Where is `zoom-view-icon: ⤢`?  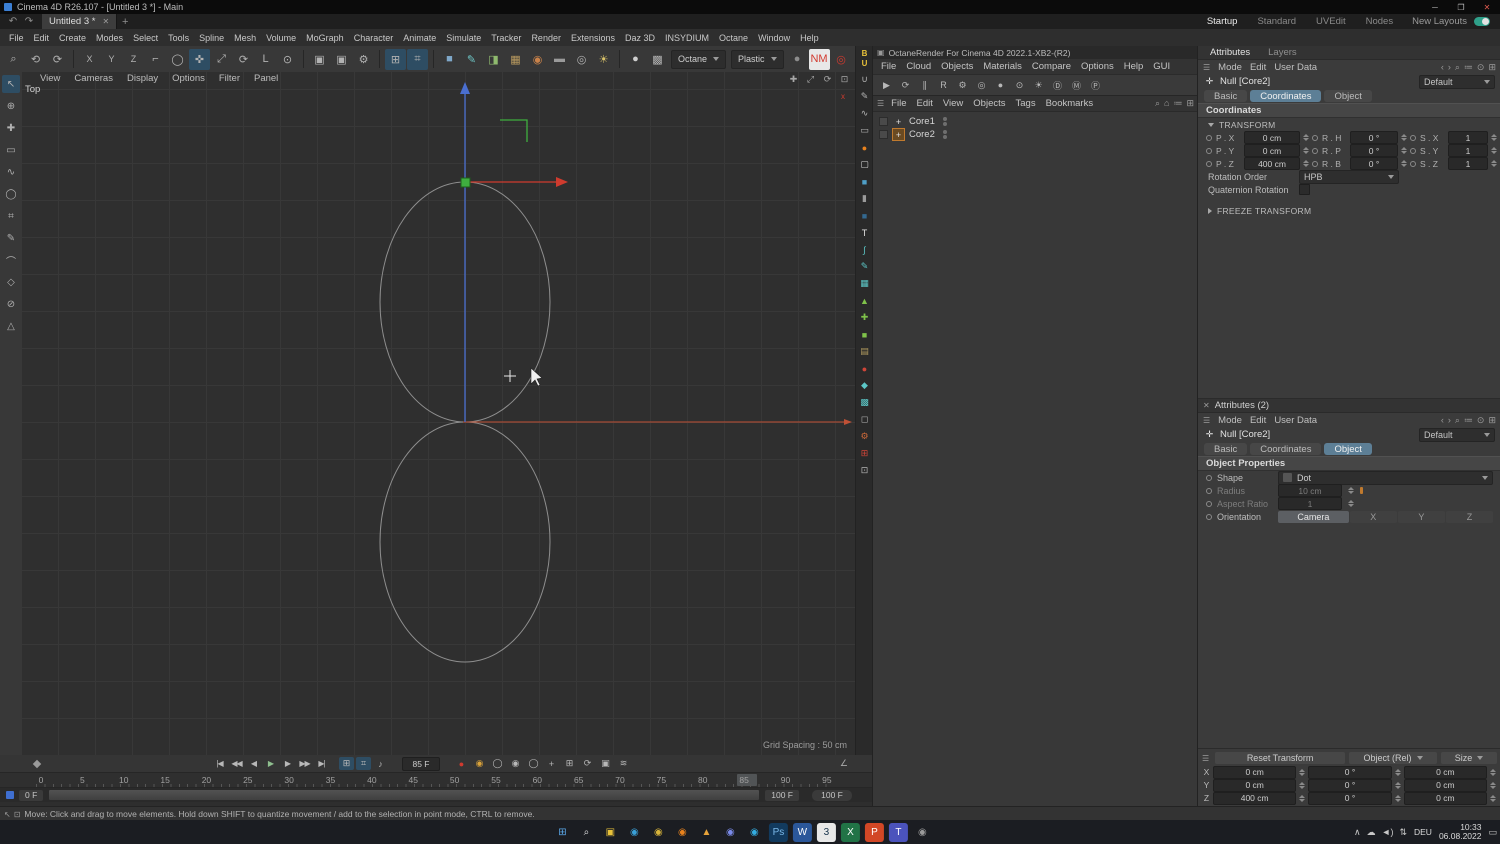
zoom-view-icon: ⤢ is located at coordinates (810, 79).